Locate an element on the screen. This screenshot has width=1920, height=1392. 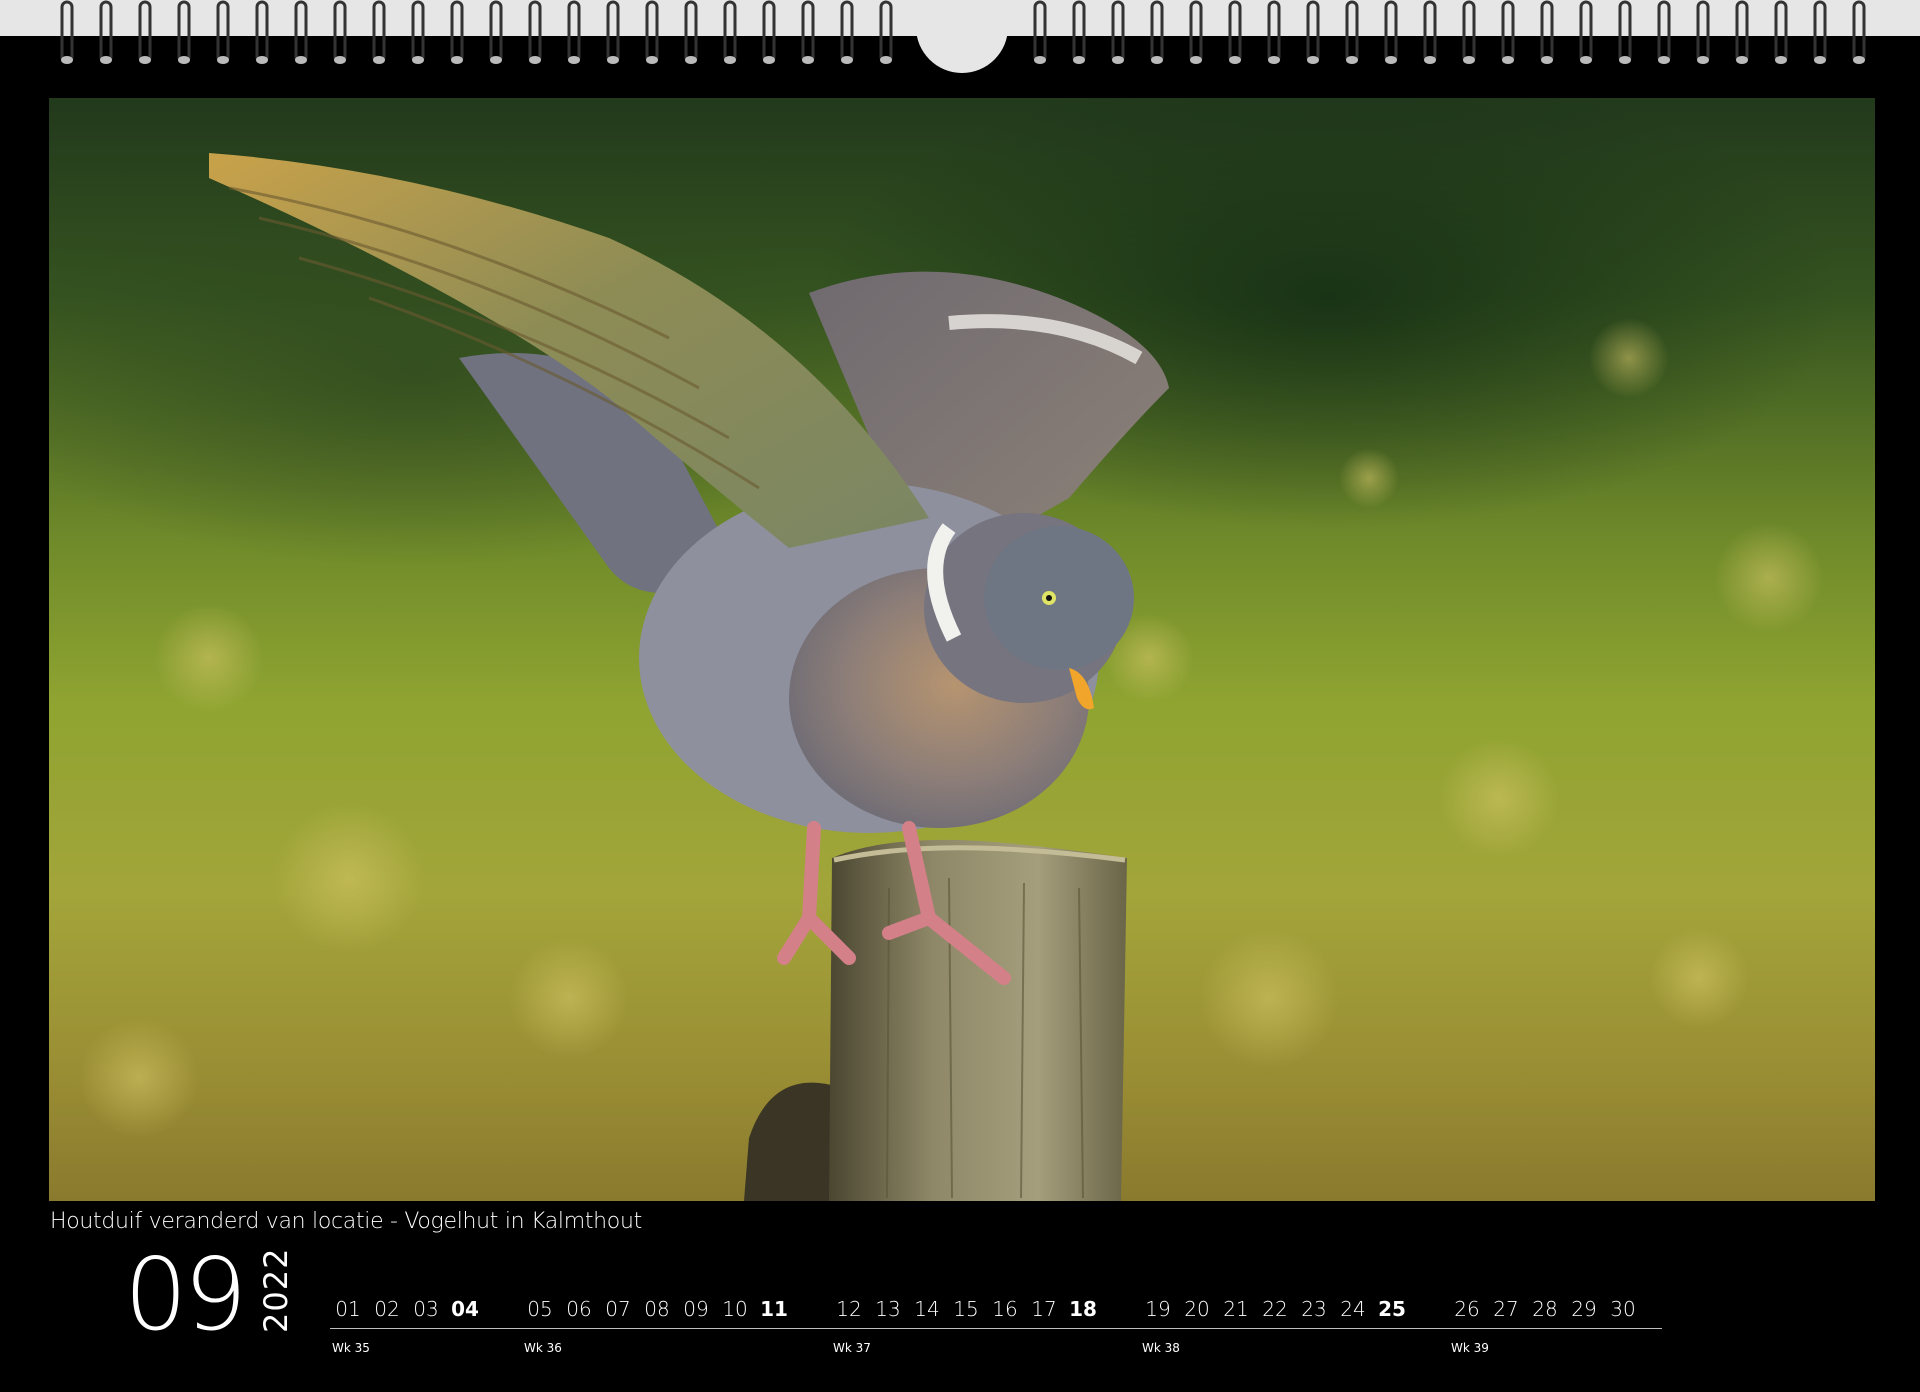
calendar-day: 12 is located at coordinates (849, 1309).